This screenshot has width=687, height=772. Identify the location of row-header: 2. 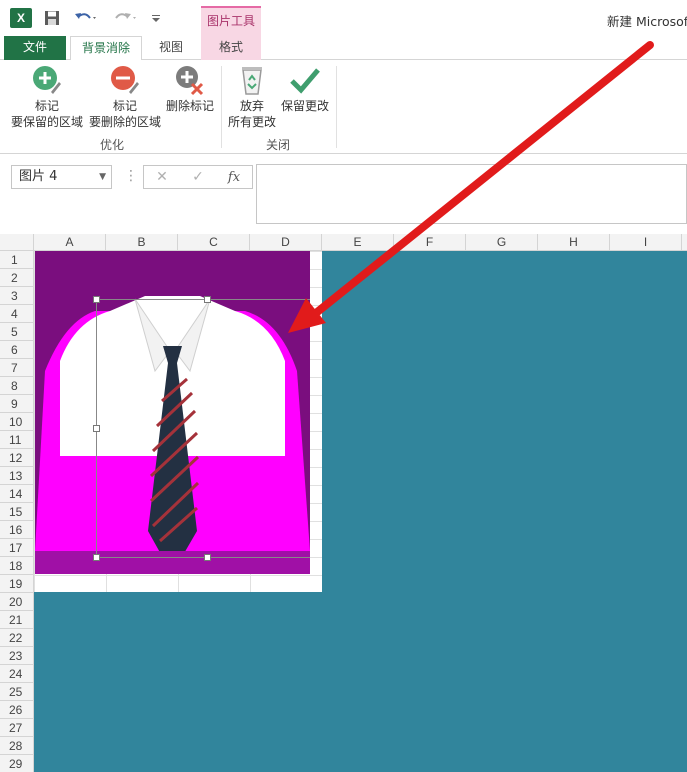
(16, 278).